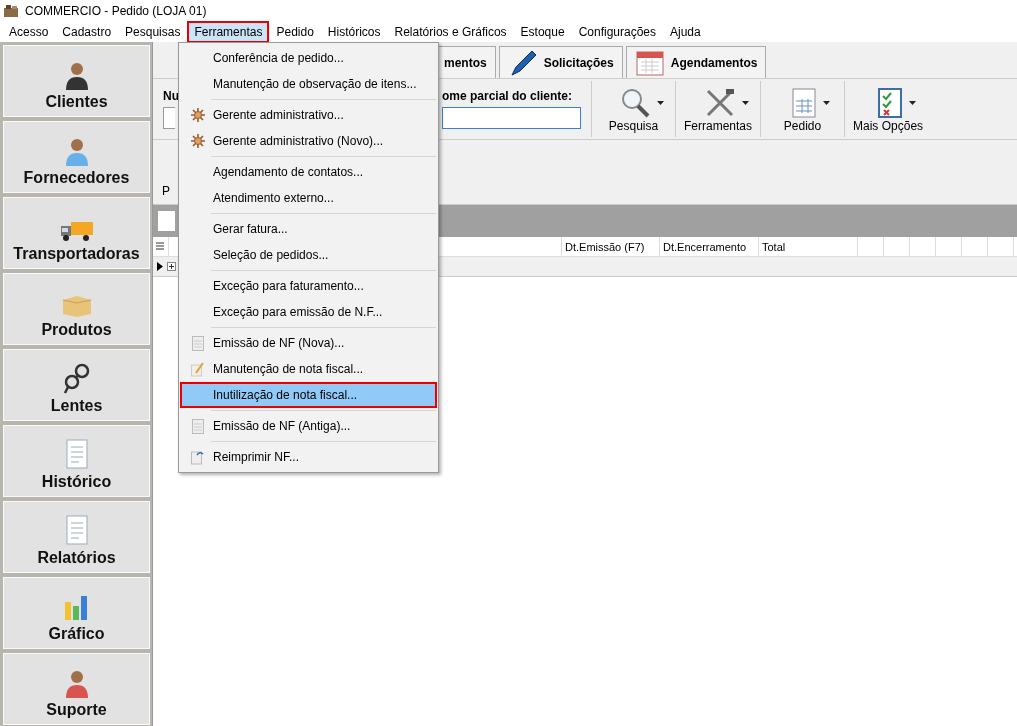 Image resolution: width=1017 pixels, height=726 pixels. Describe the element at coordinates (166, 221) in the screenshot. I see `group-field` at that location.